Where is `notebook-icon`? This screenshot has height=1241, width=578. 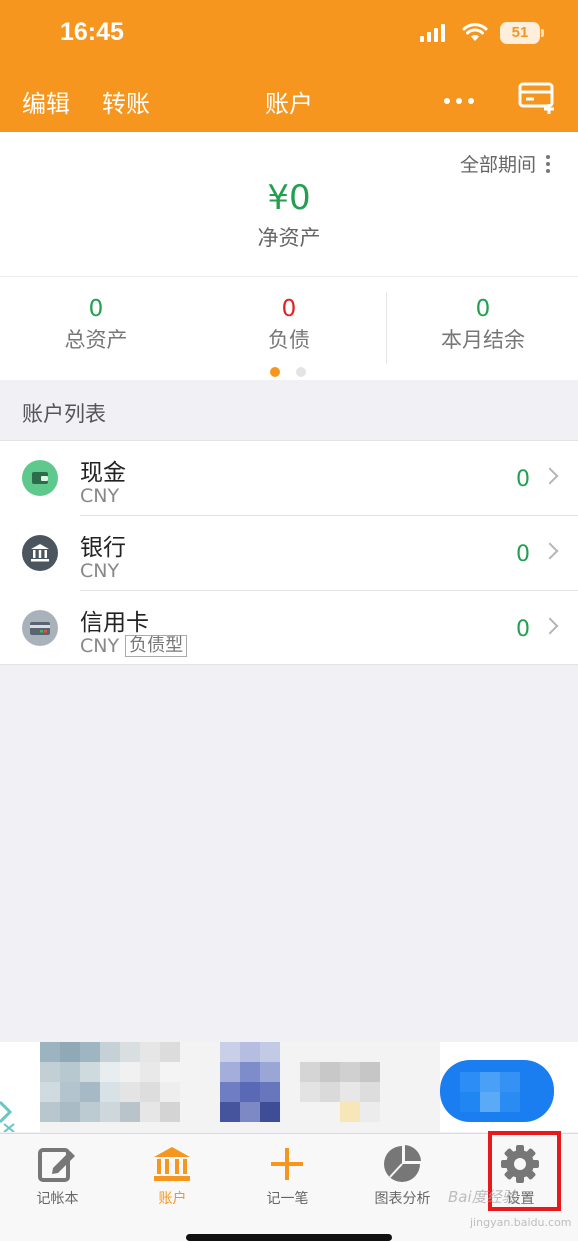
notebook-icon is located at coordinates (56, 1165).